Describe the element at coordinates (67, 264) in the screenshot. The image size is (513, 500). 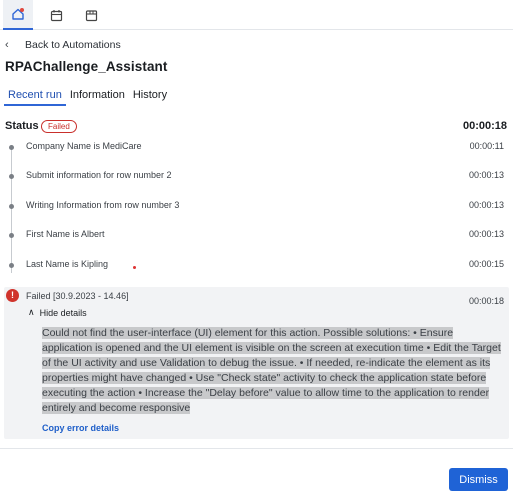
I see `step-text: Last Name is Kipling` at that location.